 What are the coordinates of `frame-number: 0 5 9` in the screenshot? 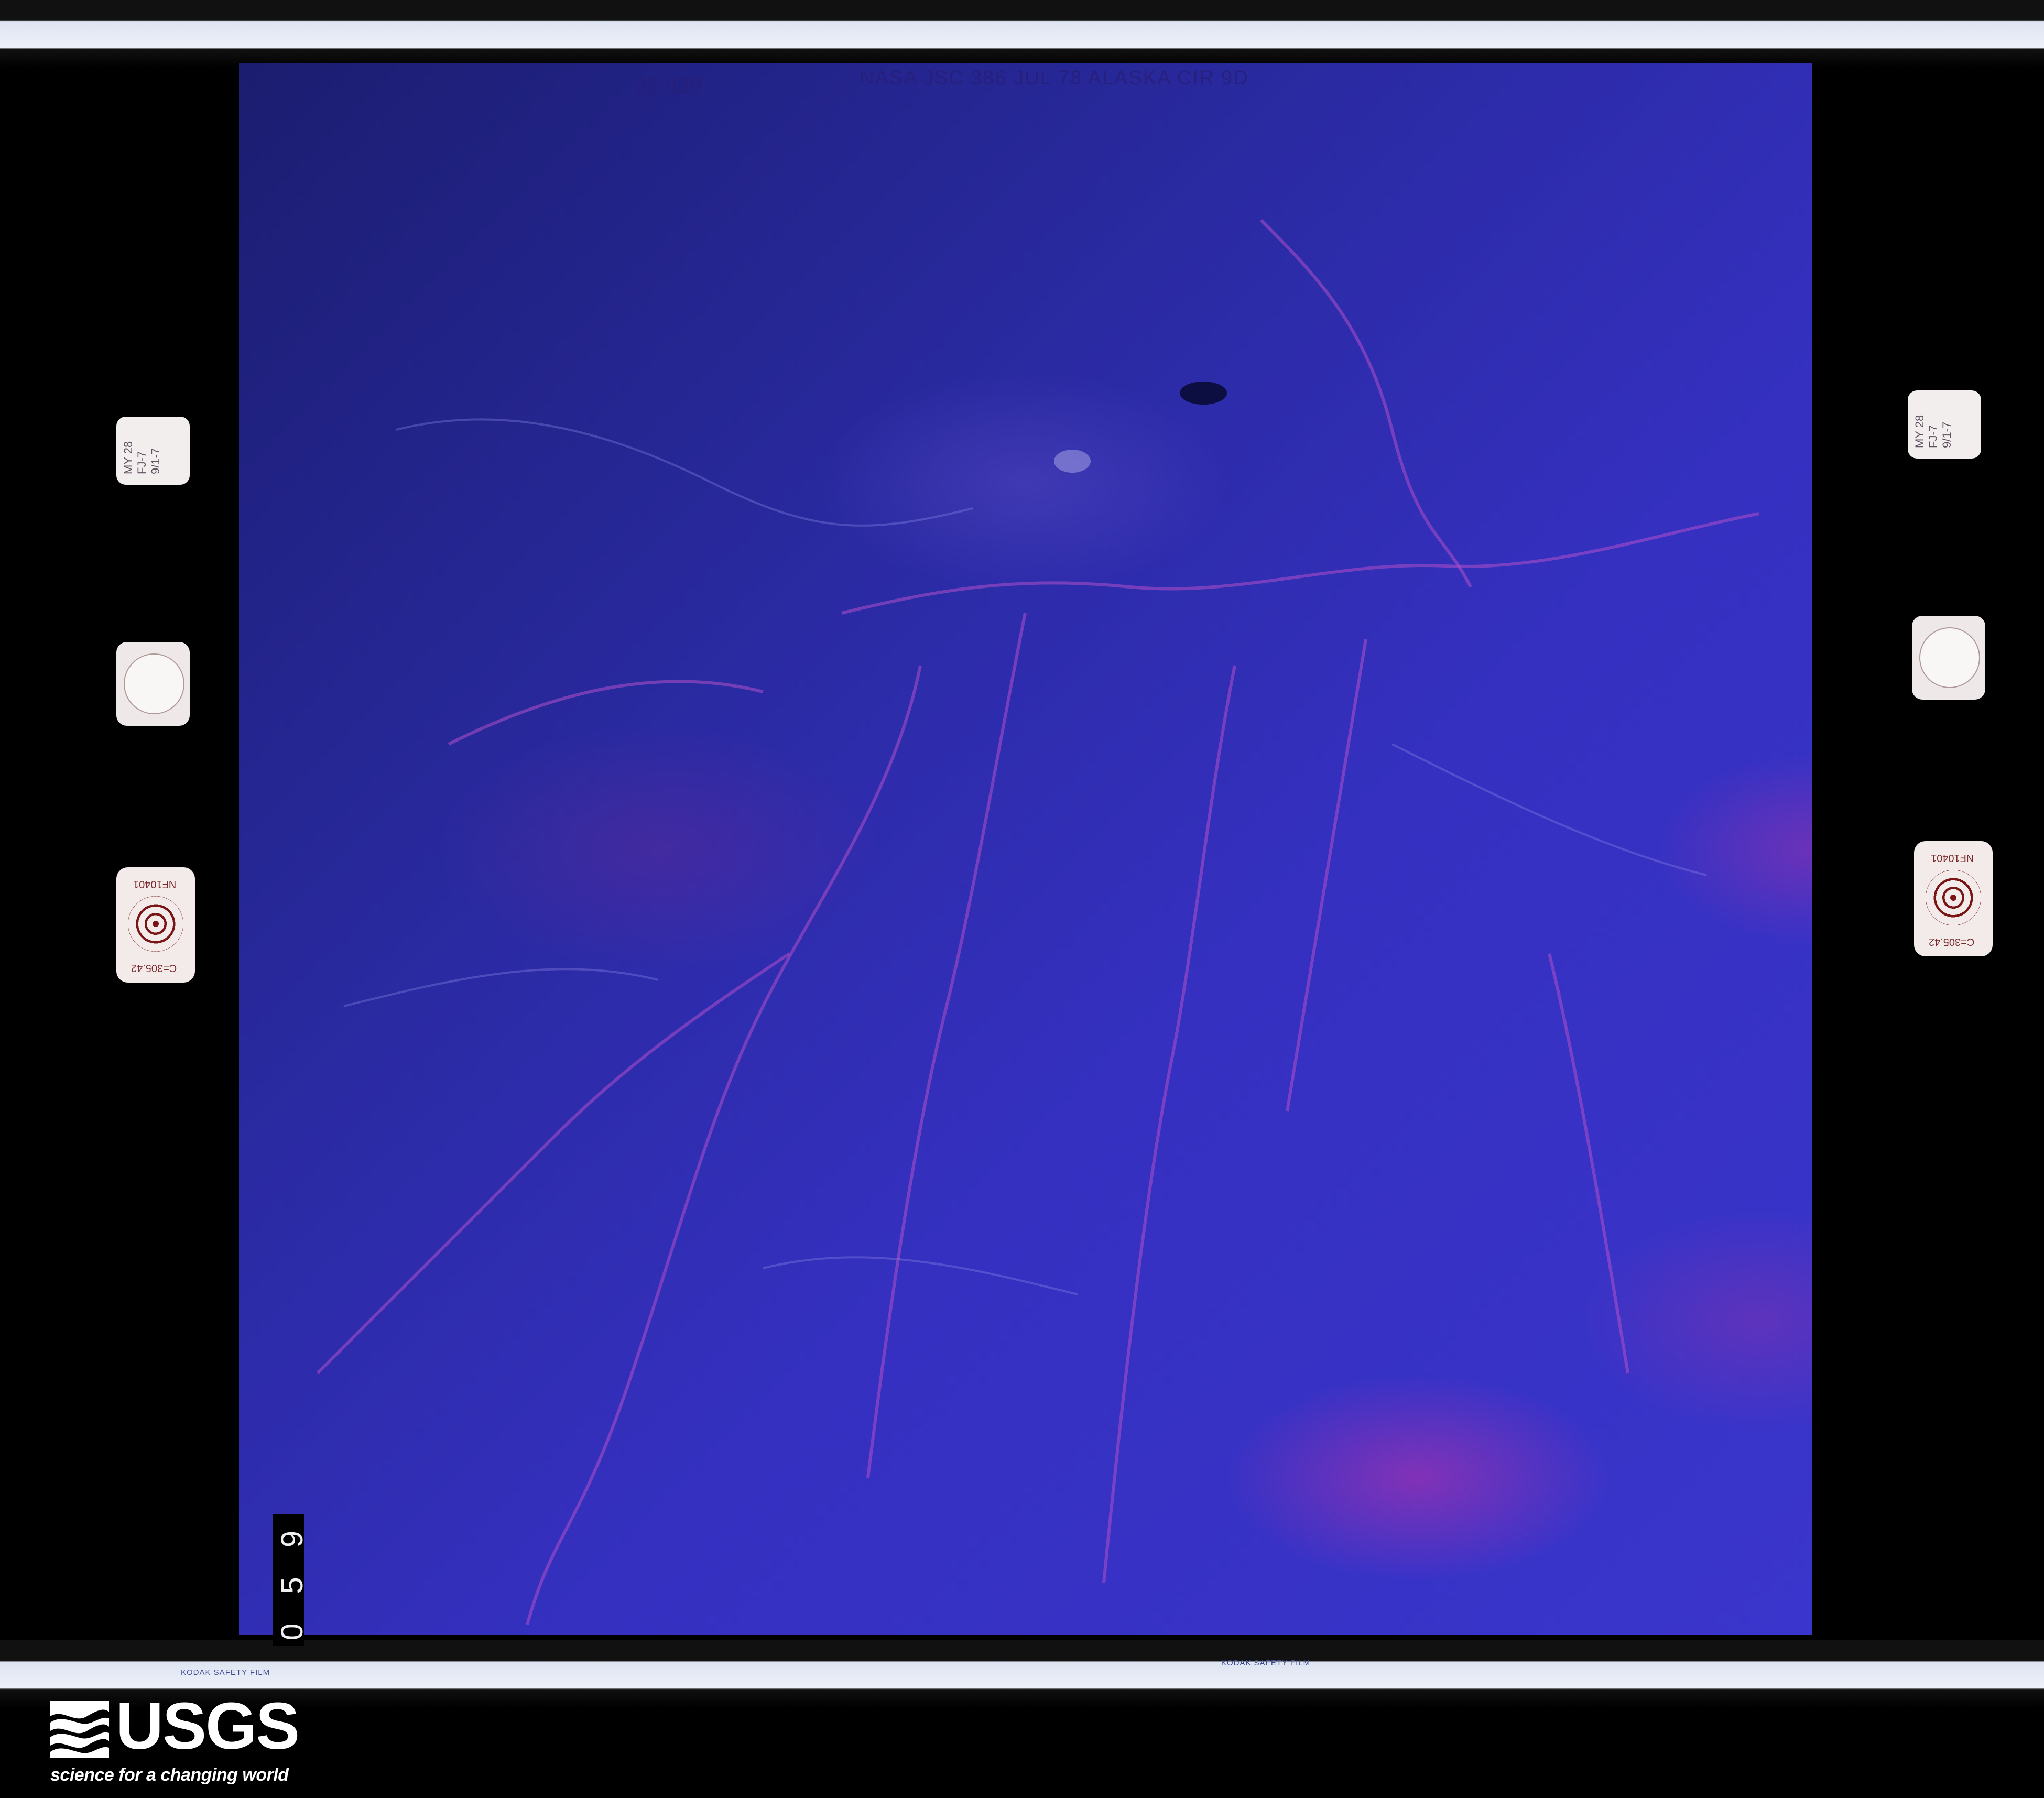 It's located at (292, 1580).